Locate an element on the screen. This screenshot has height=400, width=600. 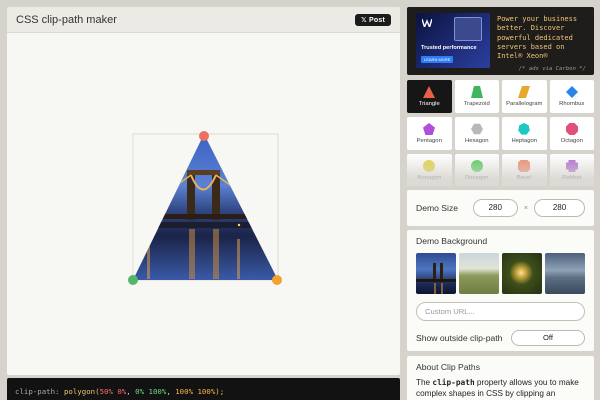
shape-decagon-button: Decagon is located at coordinates (476, 170).